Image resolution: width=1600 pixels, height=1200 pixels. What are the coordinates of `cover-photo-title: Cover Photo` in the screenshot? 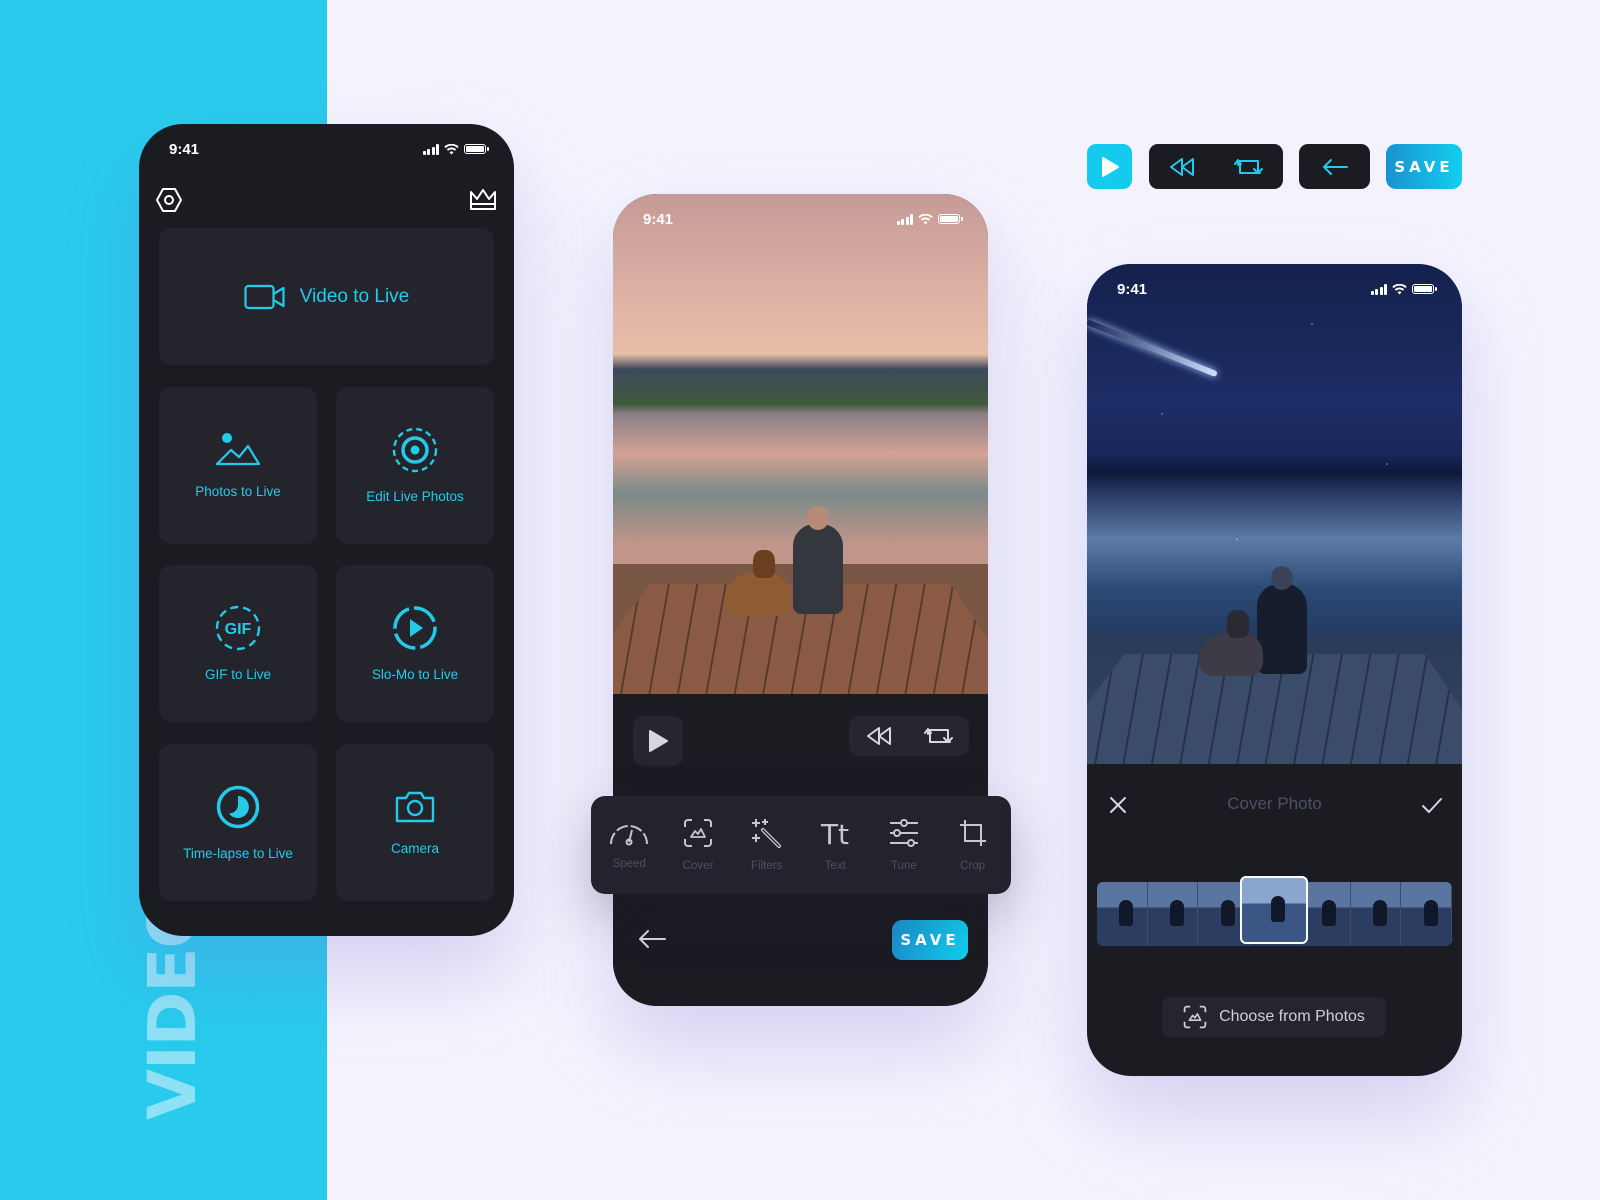 It's located at (1274, 803).